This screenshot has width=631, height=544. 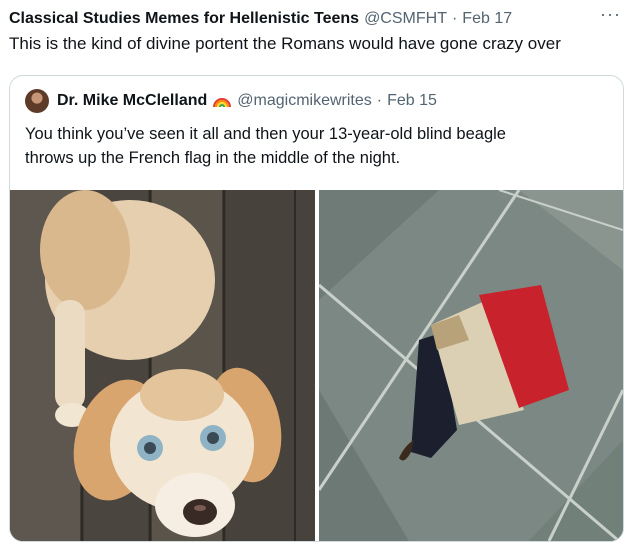 What do you see at coordinates (222, 101) in the screenshot?
I see `rainbow-icon` at bounding box center [222, 101].